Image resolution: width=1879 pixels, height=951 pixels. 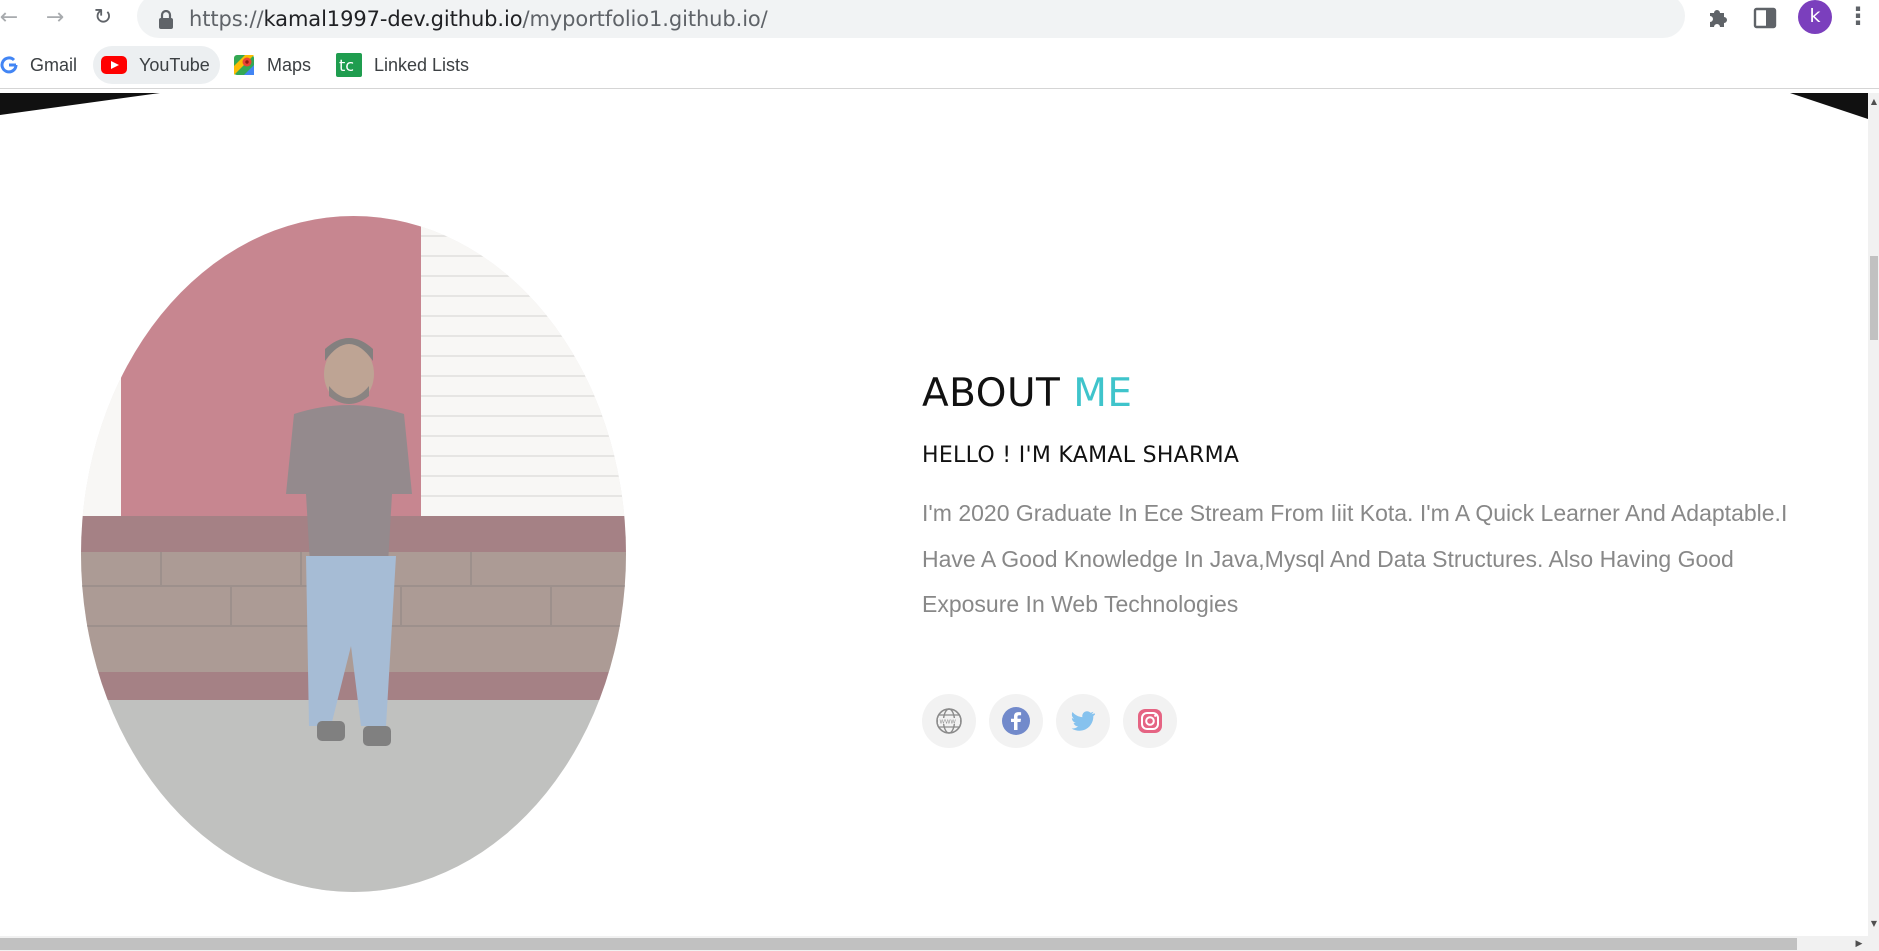 What do you see at coordinates (1874, 924) in the screenshot?
I see `scroll-down-arrow-icon: ▼` at bounding box center [1874, 924].